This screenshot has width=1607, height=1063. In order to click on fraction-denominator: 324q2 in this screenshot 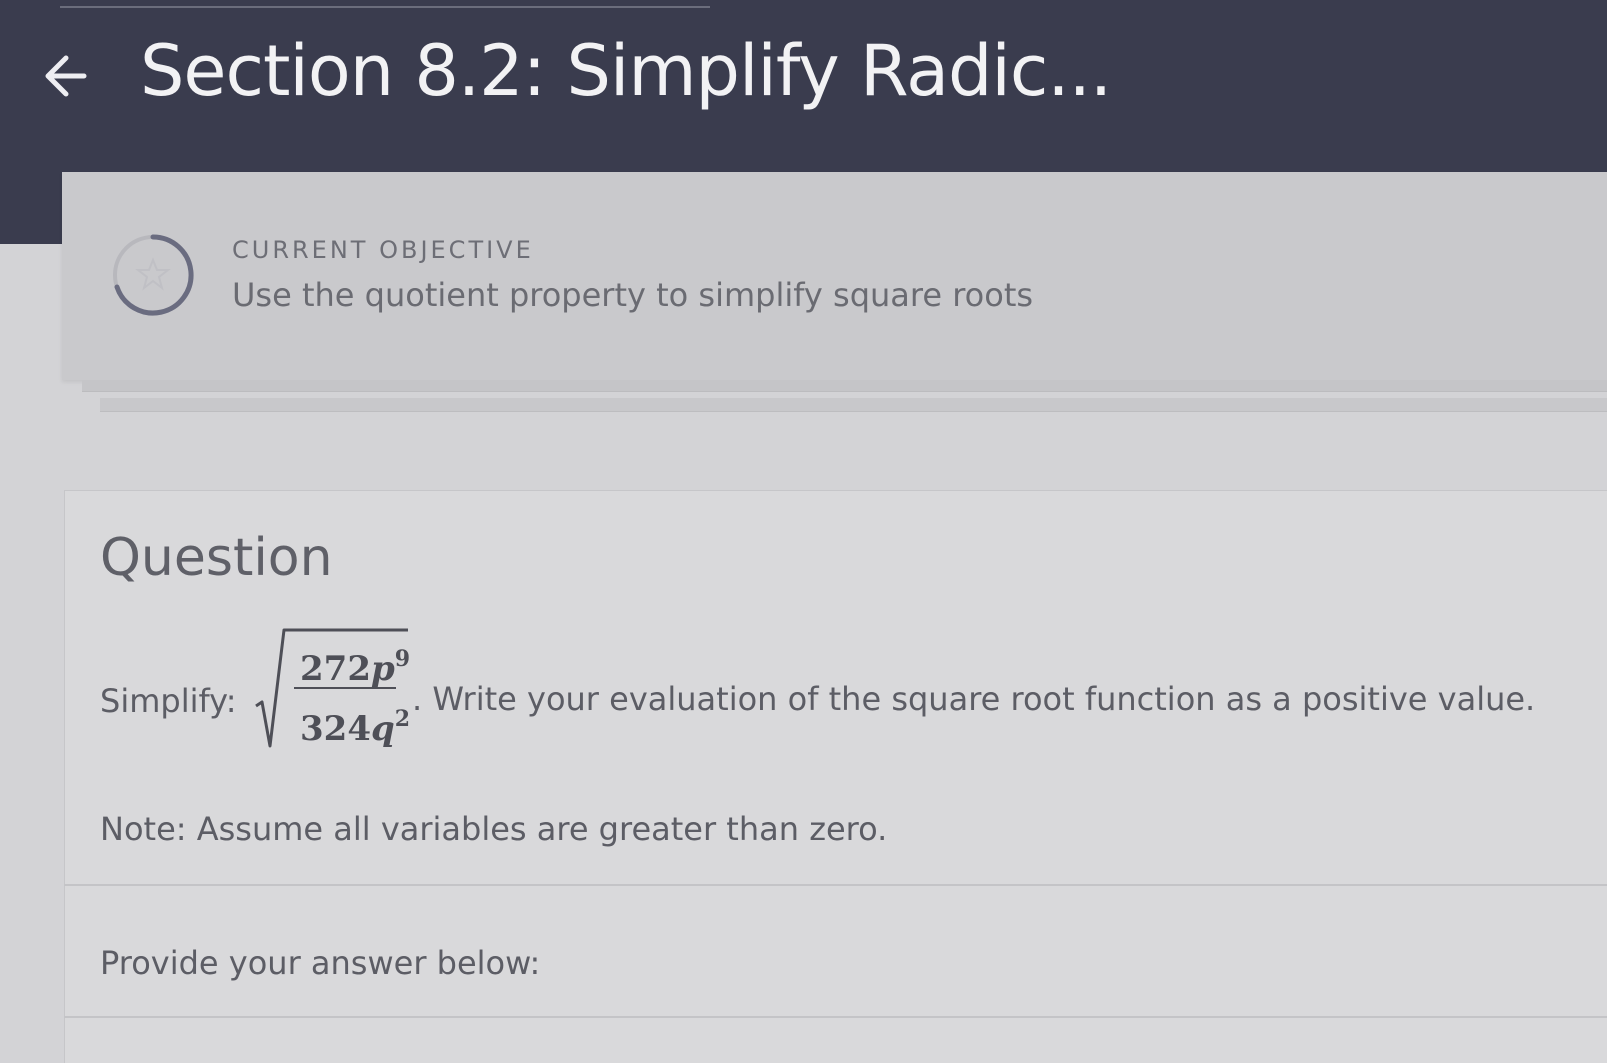, I will do `click(355, 727)`.